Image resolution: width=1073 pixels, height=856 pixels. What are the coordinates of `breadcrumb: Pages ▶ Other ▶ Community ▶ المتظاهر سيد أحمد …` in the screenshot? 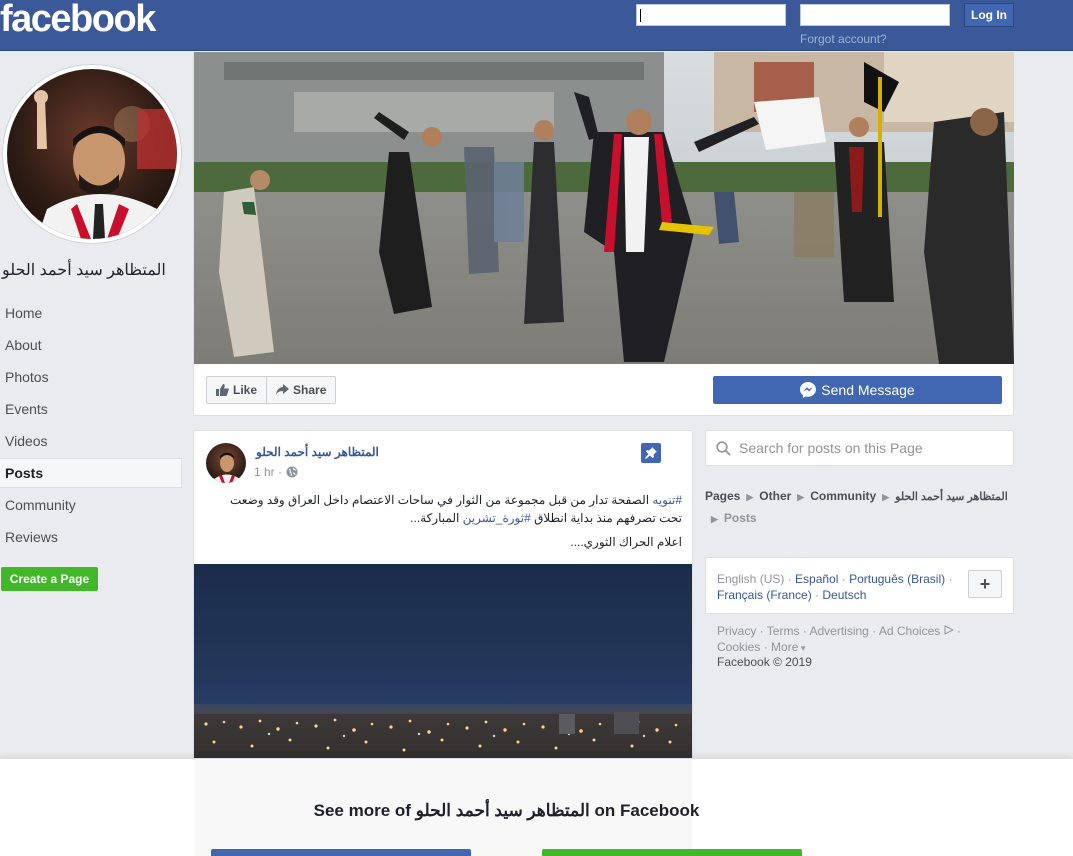 It's located at (860, 508).